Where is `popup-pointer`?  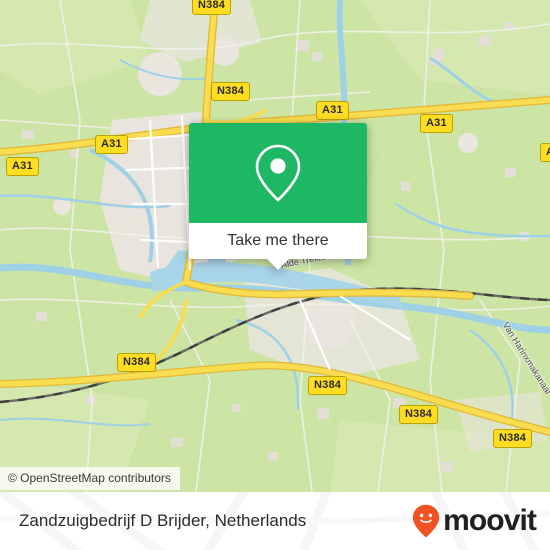
popup-pointer is located at coordinates (278, 264).